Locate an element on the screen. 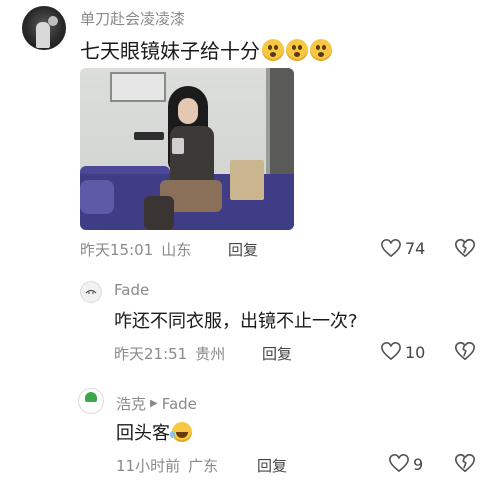  like-count: 9 is located at coordinates (418, 464).